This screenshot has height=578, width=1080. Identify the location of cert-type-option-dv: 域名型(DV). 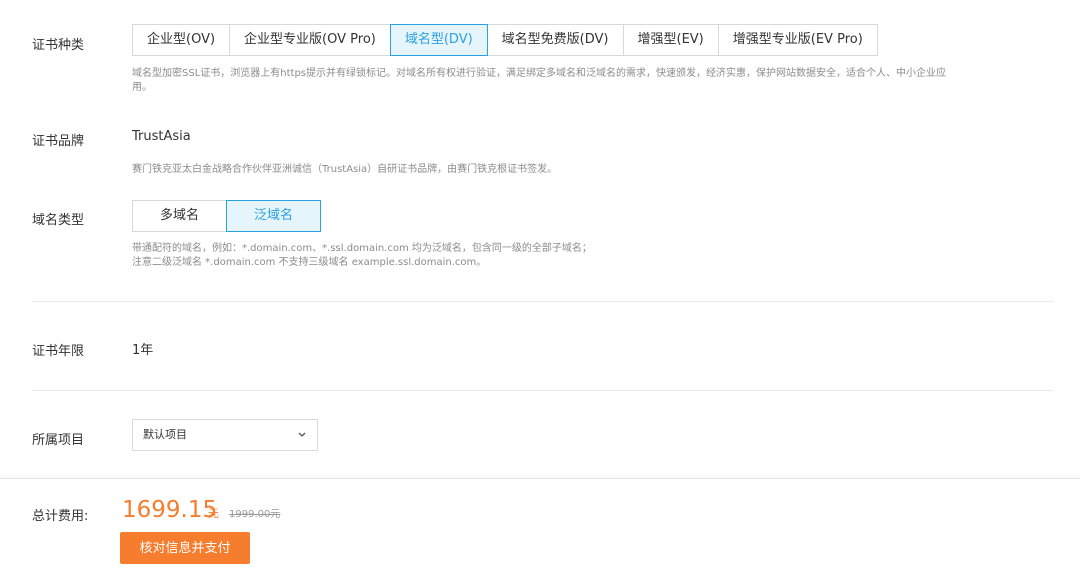
(438, 40).